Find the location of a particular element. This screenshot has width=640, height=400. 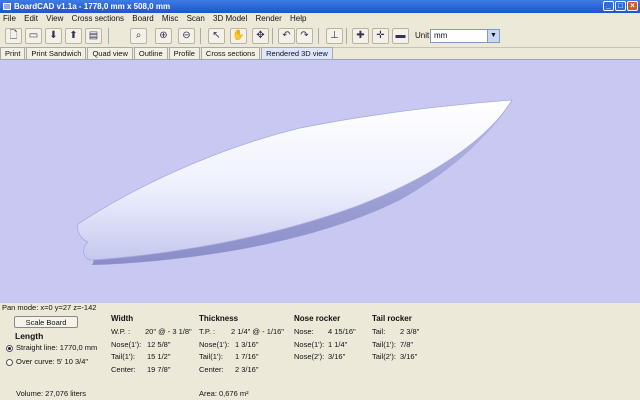

add-crosssection-icon: ✛ is located at coordinates (380, 36).